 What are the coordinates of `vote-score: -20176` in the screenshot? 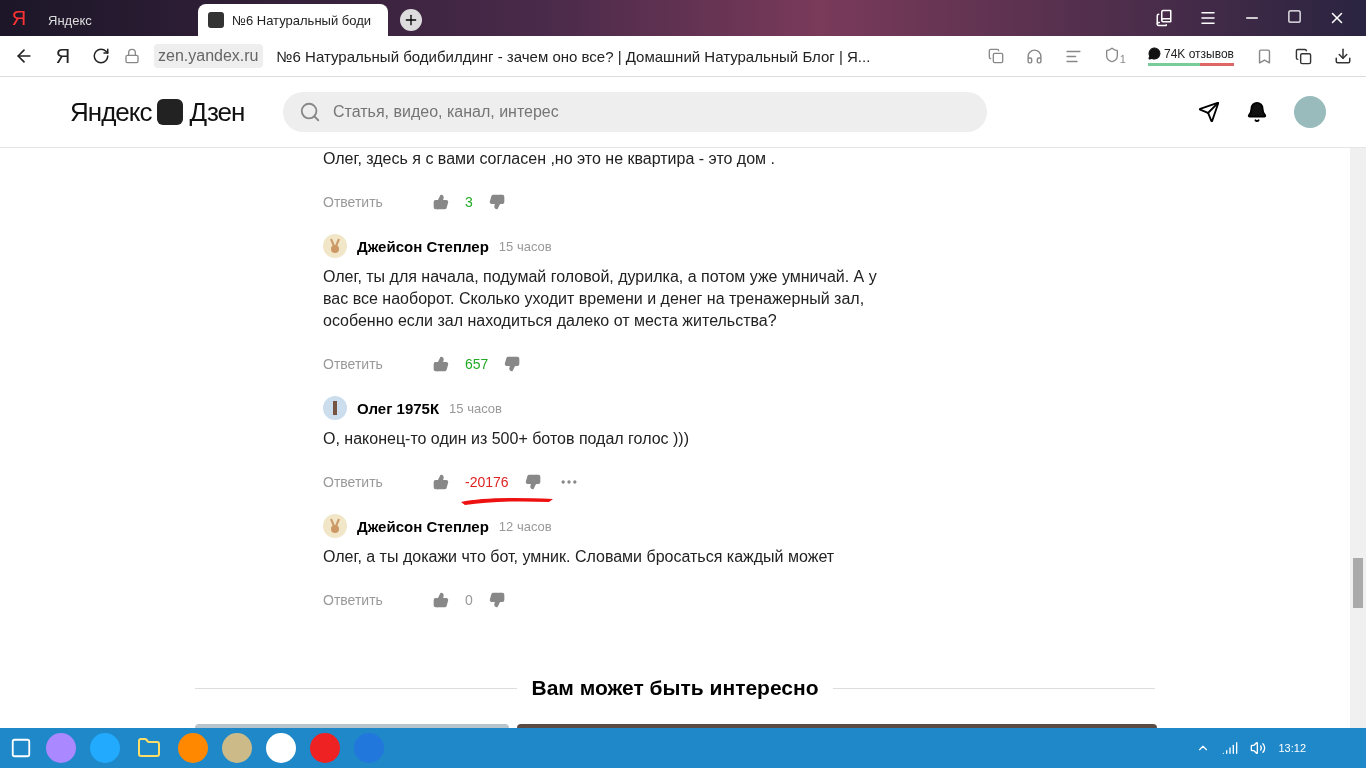 It's located at (487, 482).